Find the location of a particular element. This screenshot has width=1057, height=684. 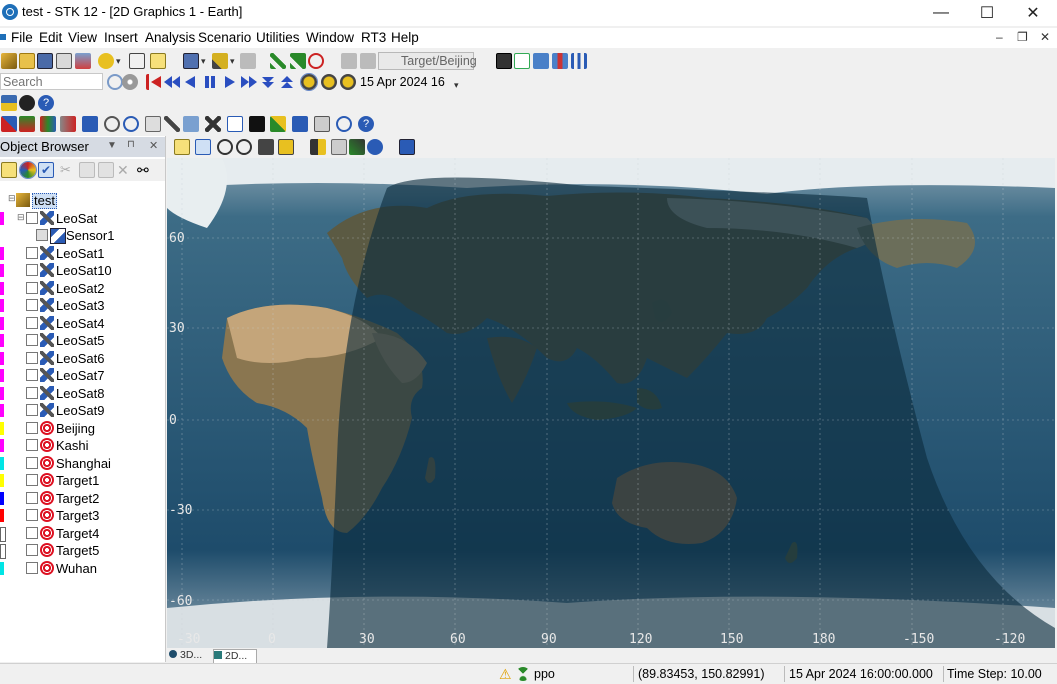

monitor-icon is located at coordinates (504, 61).